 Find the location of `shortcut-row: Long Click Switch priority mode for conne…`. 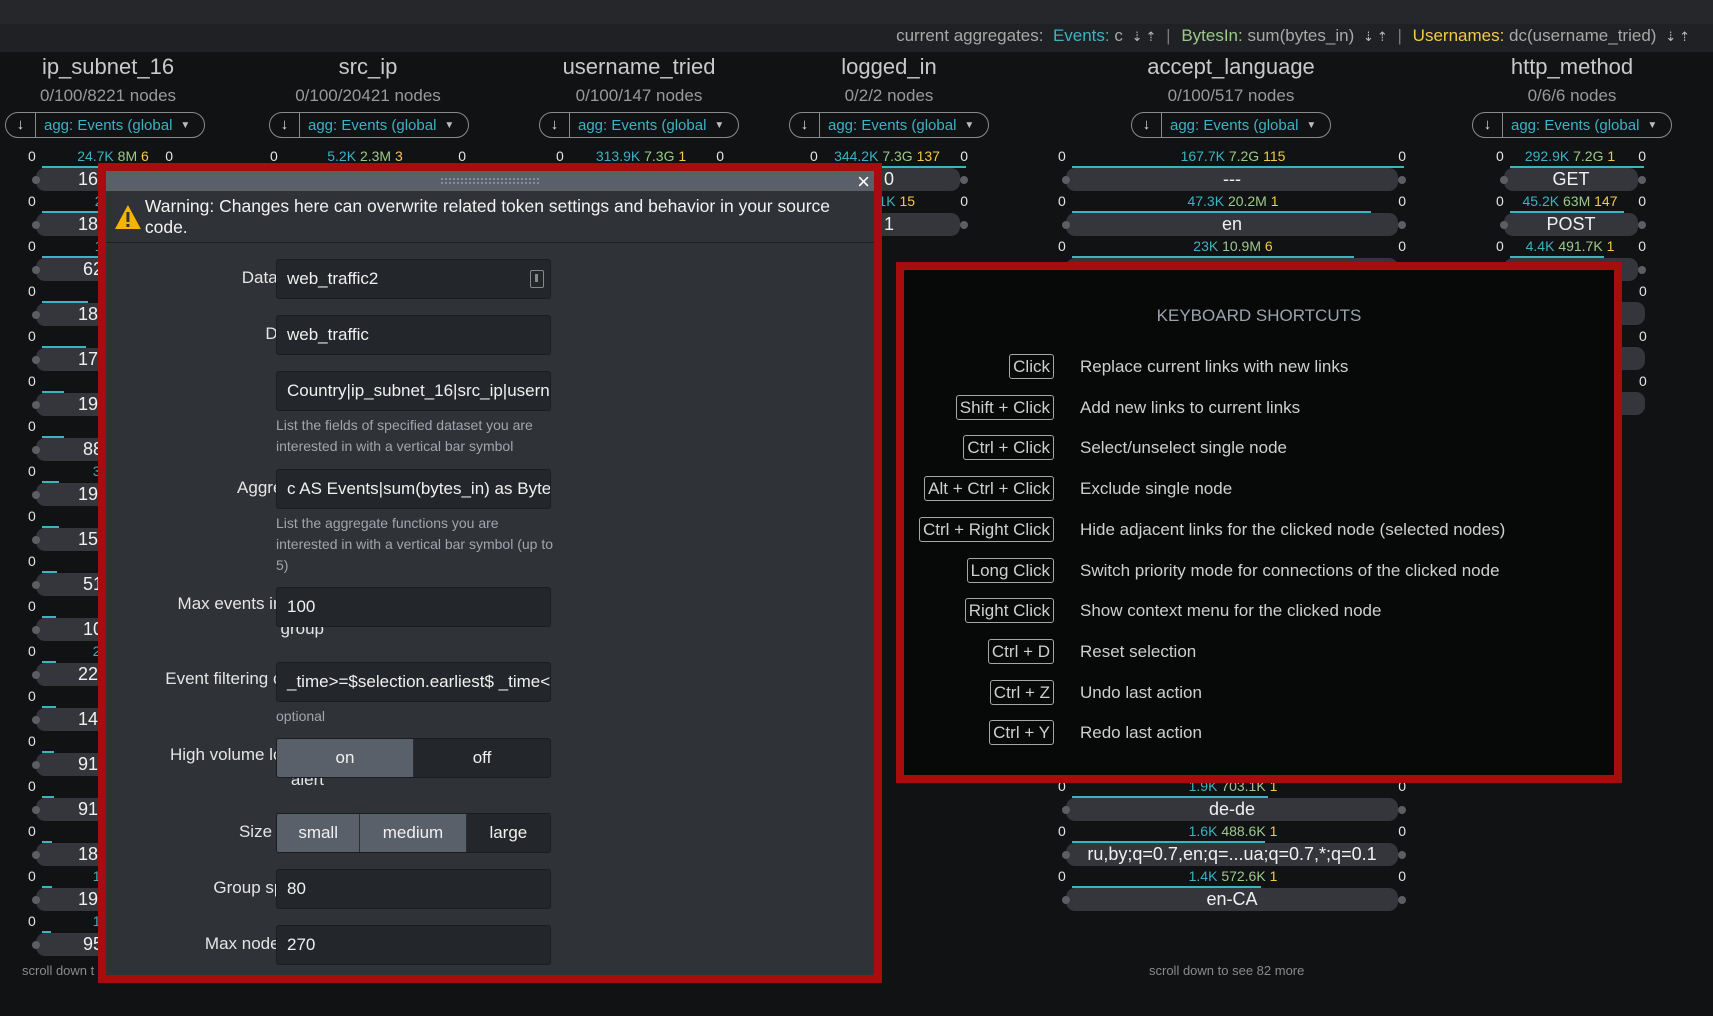

shortcut-row: Long Click Switch priority mode for conne… is located at coordinates (1259, 571).